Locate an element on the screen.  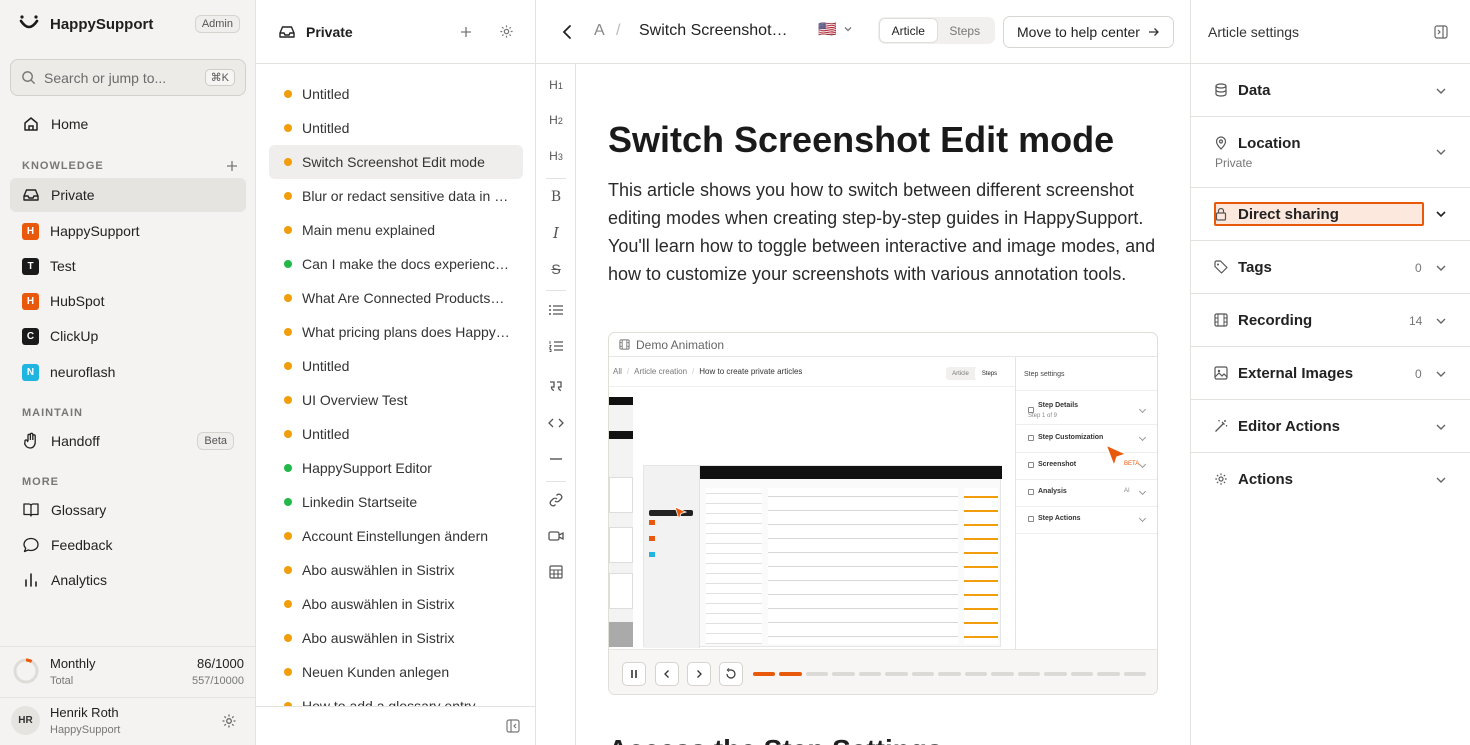
article-list-item: Main menu explained is located at coordinates (396, 230).